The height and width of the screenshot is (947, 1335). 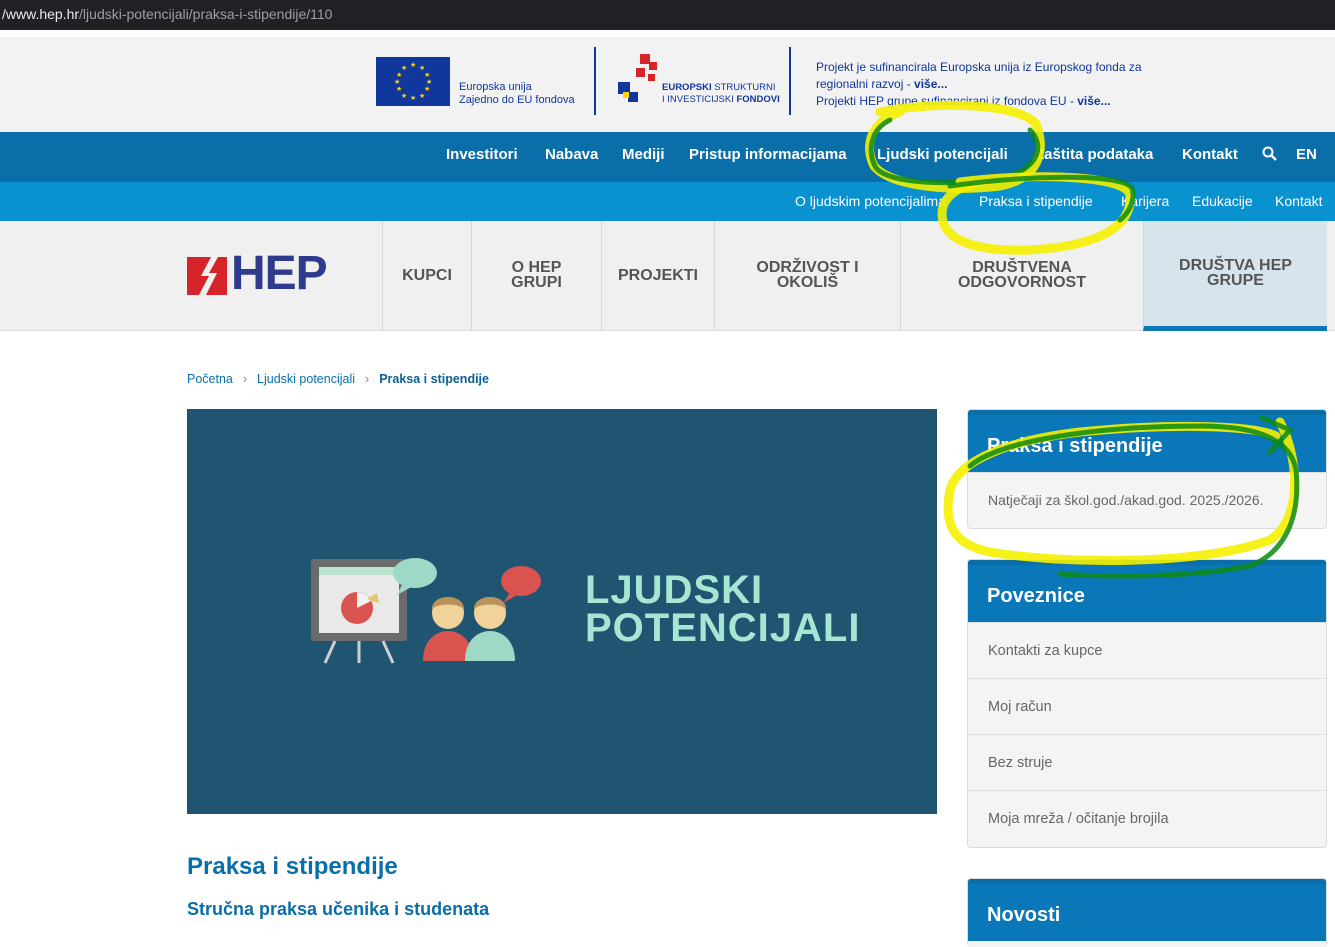 What do you see at coordinates (413, 81) in the screenshot?
I see `eu-flag-logo: ★ ★ ★ ★ ★ ★ ★ ★ ★ ★ ★ ★` at bounding box center [413, 81].